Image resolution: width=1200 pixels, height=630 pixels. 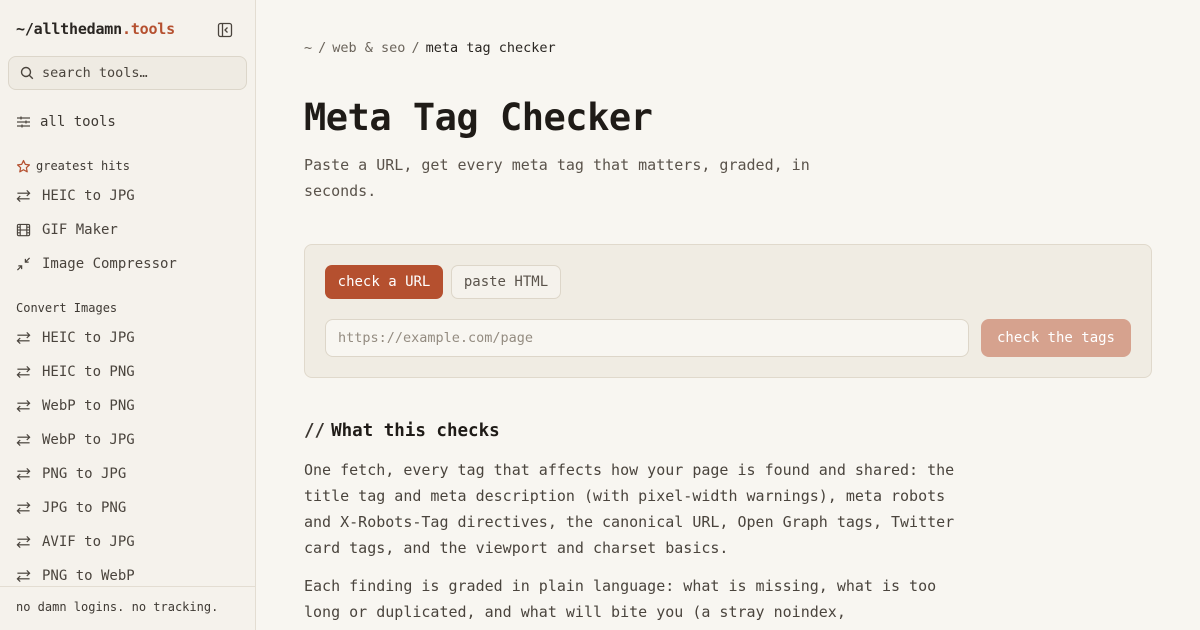 What do you see at coordinates (415, 431) in the screenshot?
I see `heading-text: What this checks` at bounding box center [415, 431].